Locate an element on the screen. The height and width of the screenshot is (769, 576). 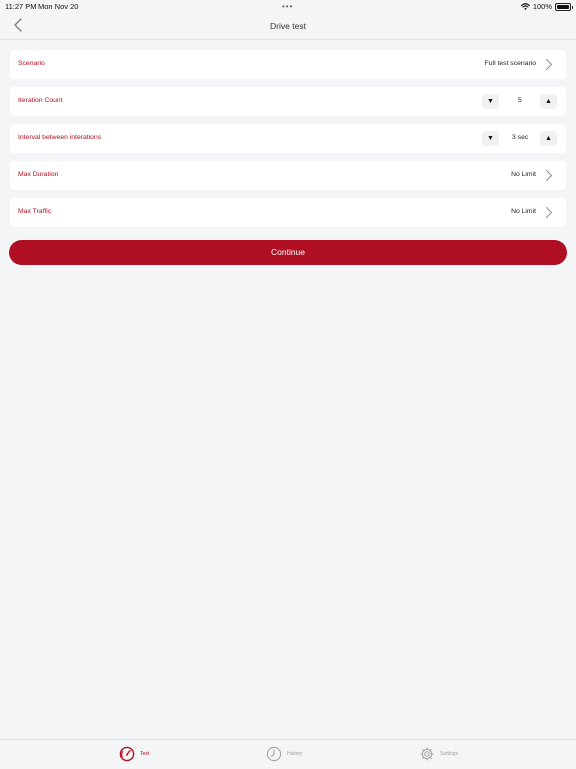
max-traffic-row: Max Traffic No Limit is located at coordinates (288, 212).